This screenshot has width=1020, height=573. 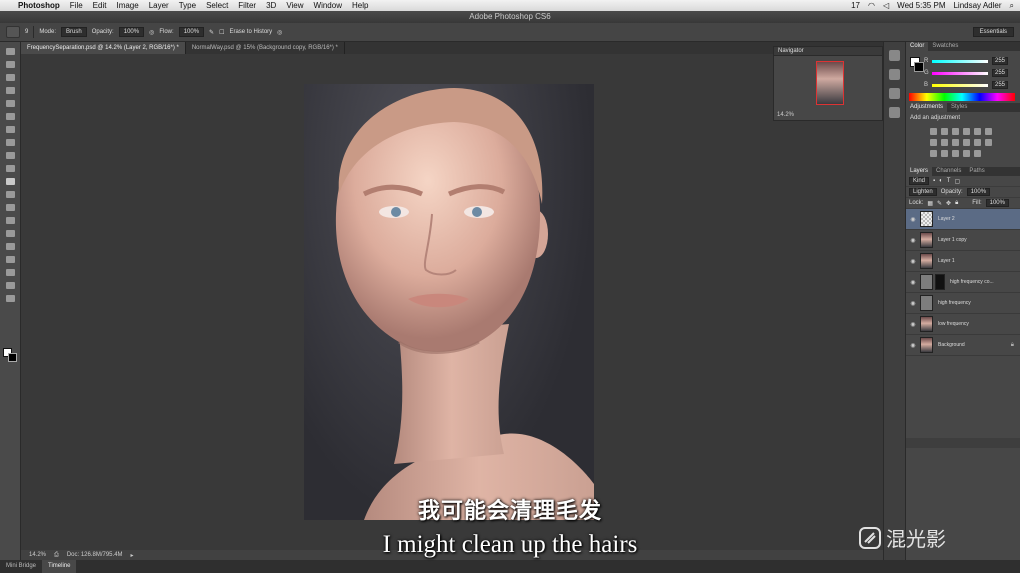 What do you see at coordinates (10, 142) in the screenshot?
I see `brush-tool-icon` at bounding box center [10, 142].